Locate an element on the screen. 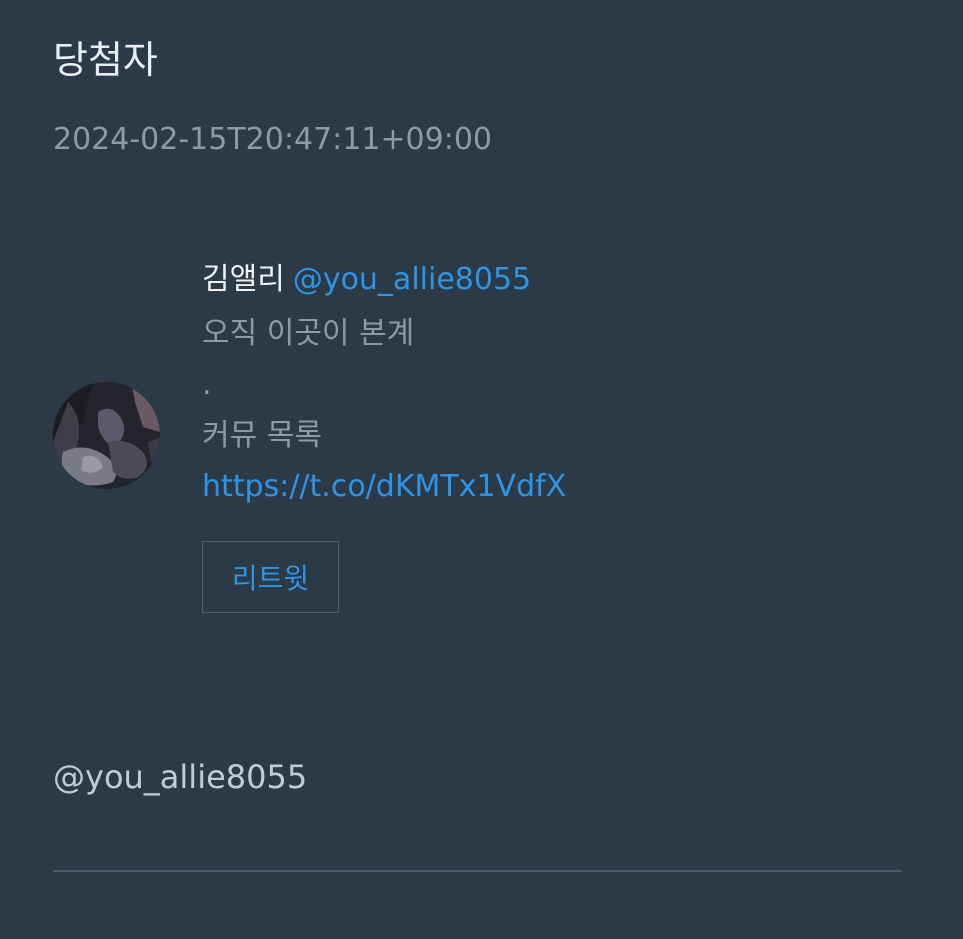 This screenshot has width=963, height=939. profile-avatar-icon is located at coordinates (106, 435).